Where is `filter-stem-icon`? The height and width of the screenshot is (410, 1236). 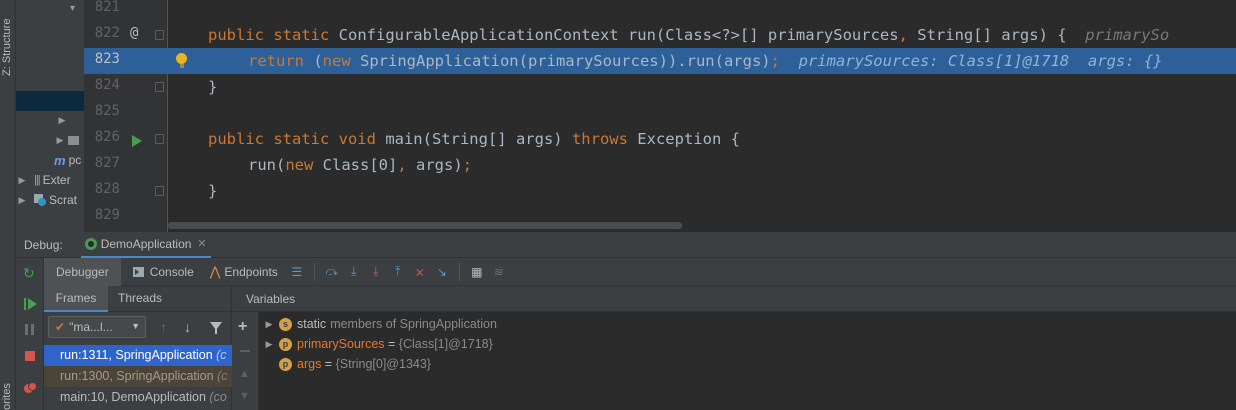
filter-stem-icon is located at coordinates (216, 331).